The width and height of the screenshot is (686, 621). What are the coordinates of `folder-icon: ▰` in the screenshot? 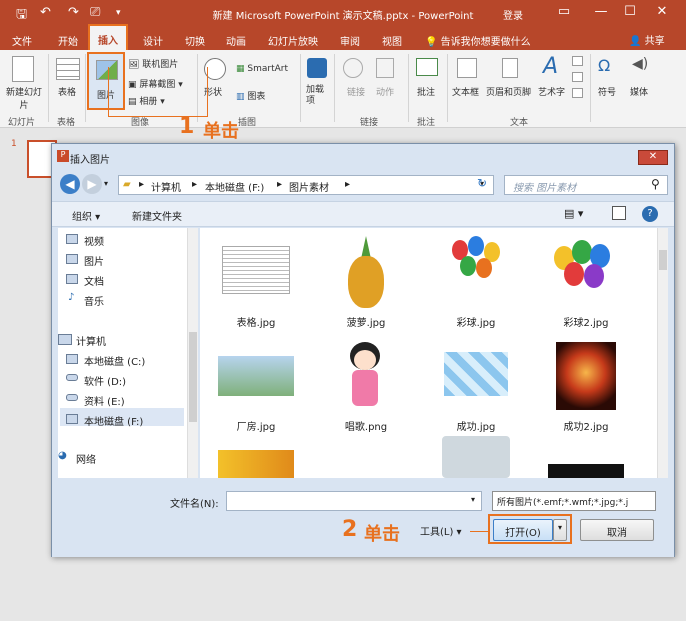 It's located at (127, 184).